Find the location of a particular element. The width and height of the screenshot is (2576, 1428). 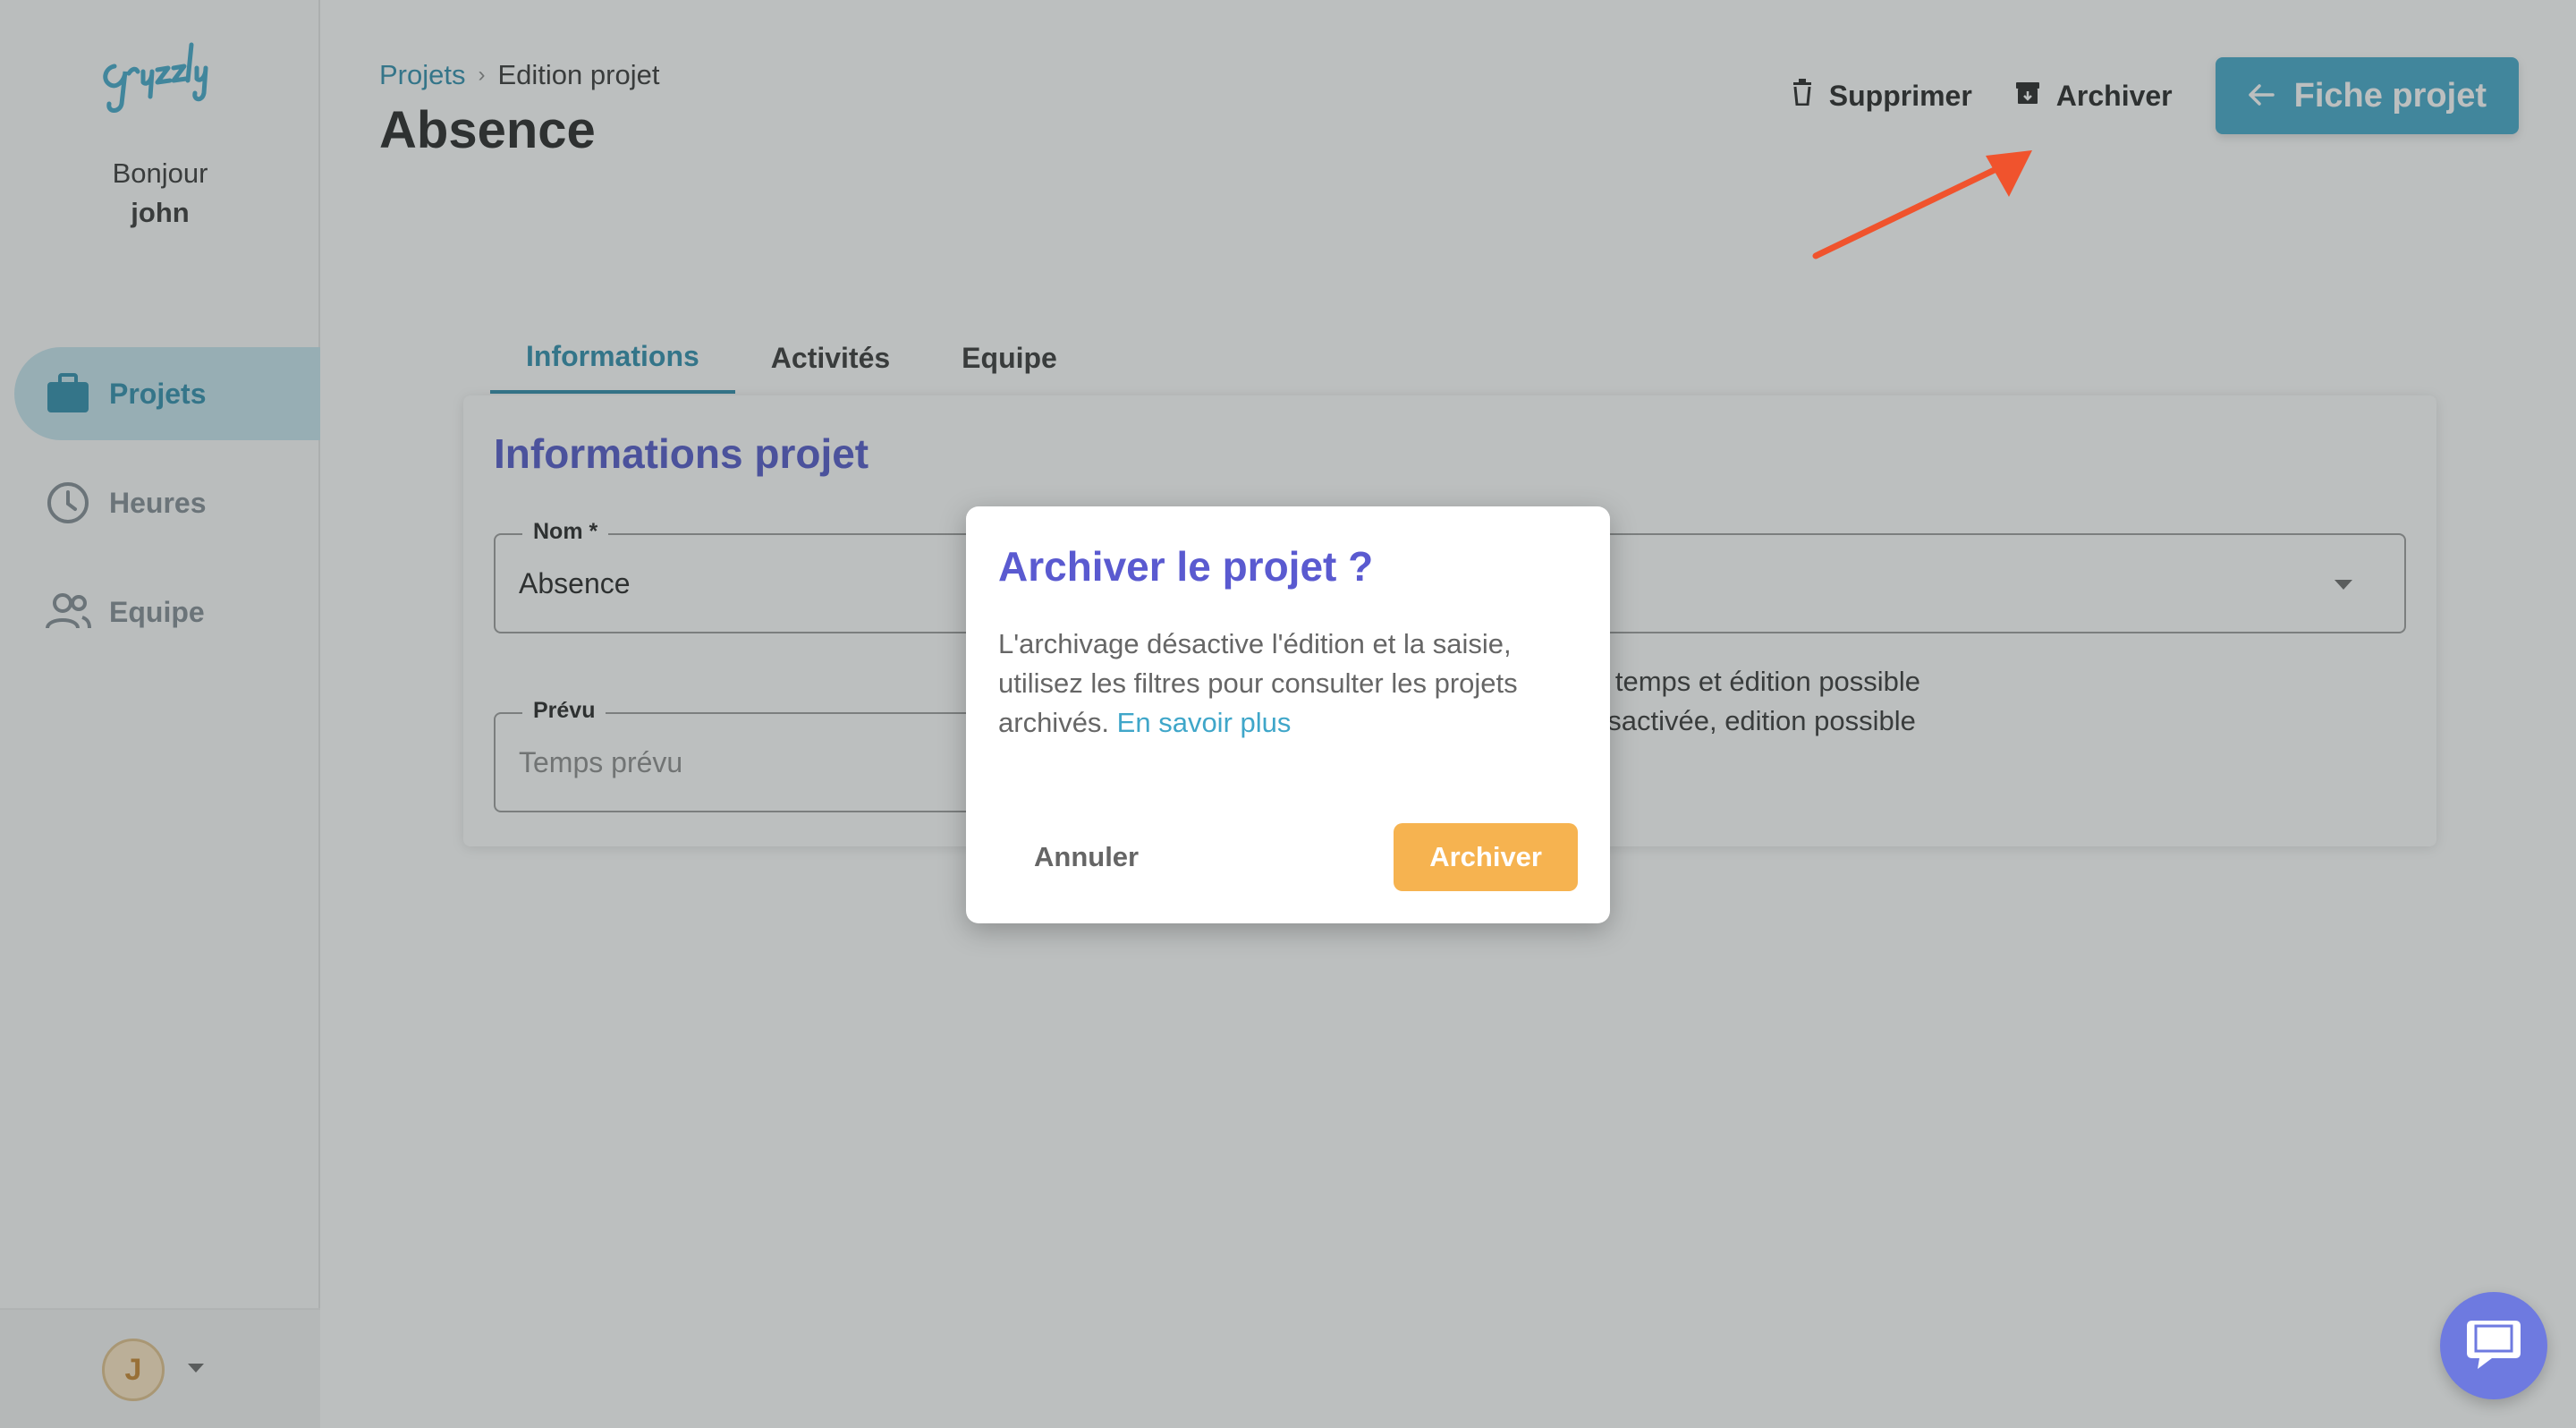

cancel-button: Annuler is located at coordinates (1086, 857).